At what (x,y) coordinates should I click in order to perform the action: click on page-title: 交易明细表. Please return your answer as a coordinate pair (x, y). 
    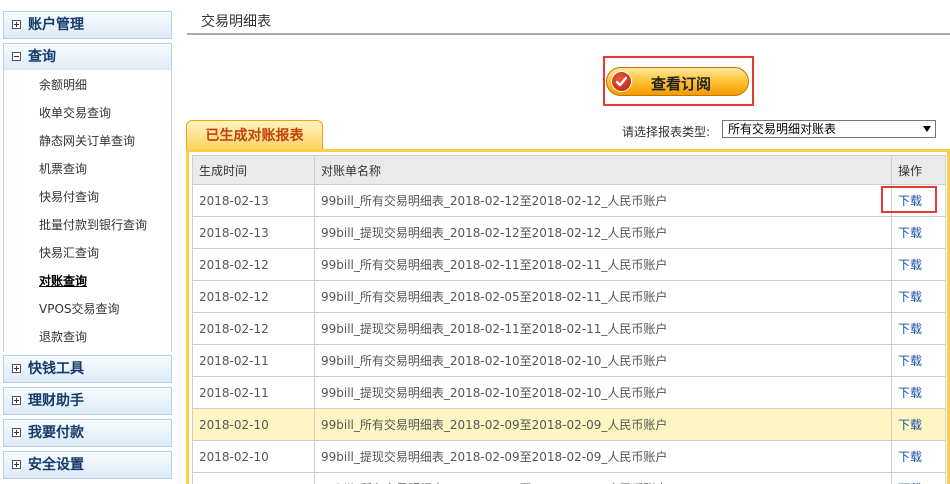
    Looking at the image, I should click on (236, 22).